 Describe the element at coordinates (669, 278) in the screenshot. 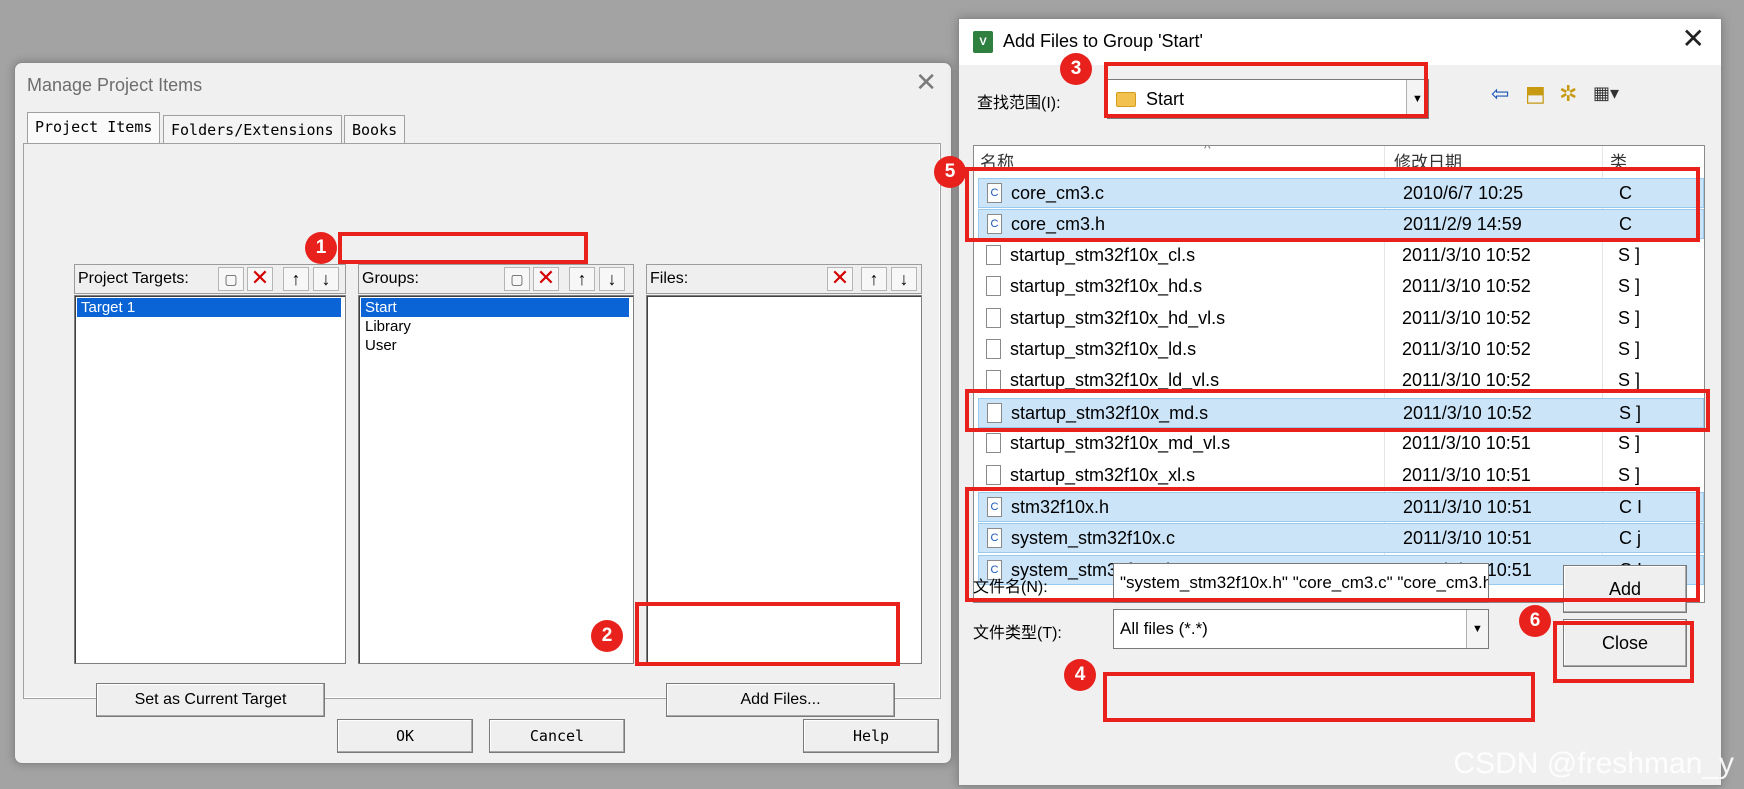

I see `files-header-label: Files:` at that location.